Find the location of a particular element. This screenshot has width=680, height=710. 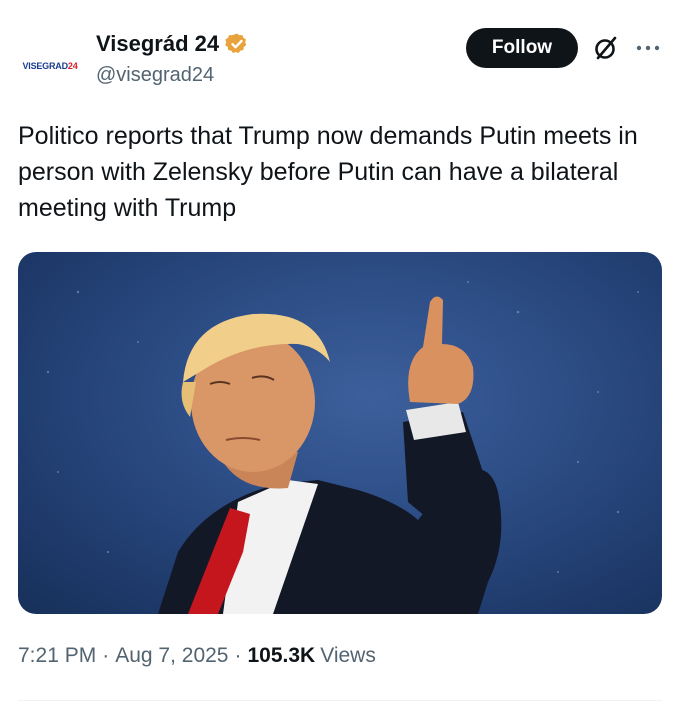

follow-button: Follow is located at coordinates (522, 48).